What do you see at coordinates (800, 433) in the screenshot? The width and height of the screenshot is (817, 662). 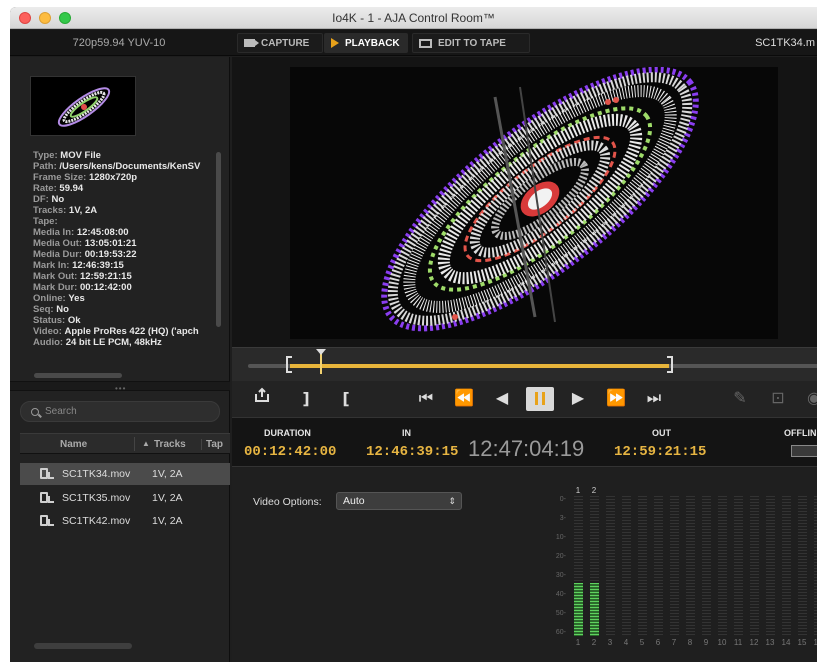 I see `offline-label: OFFLINE` at bounding box center [800, 433].